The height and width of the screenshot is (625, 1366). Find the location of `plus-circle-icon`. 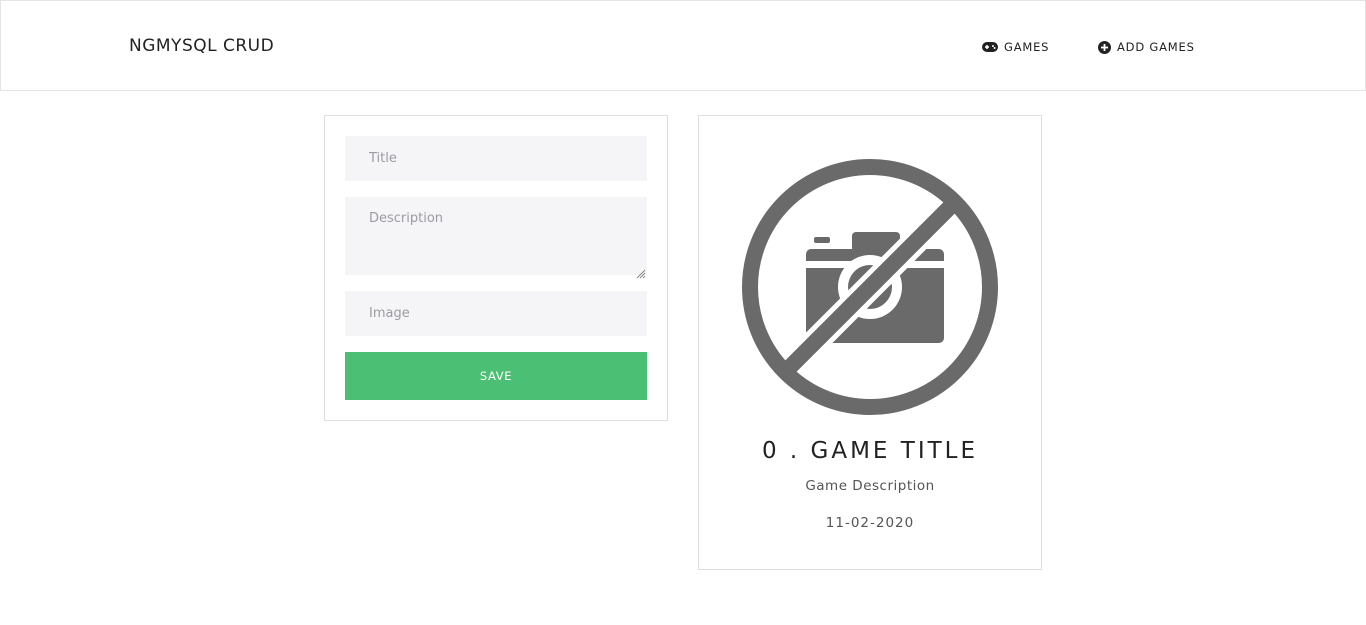

plus-circle-icon is located at coordinates (1104, 47).